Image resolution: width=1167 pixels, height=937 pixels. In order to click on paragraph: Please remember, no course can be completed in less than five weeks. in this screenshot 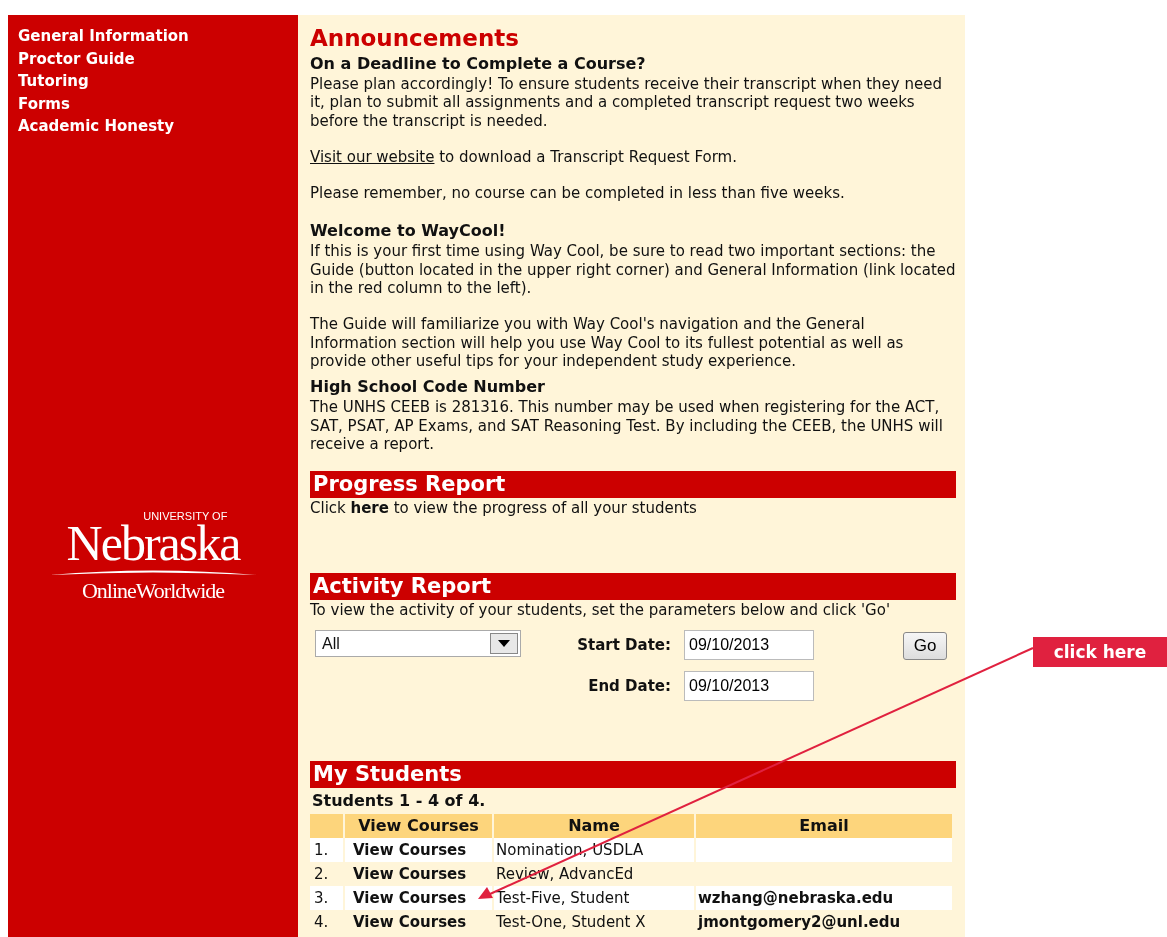, I will do `click(578, 193)`.